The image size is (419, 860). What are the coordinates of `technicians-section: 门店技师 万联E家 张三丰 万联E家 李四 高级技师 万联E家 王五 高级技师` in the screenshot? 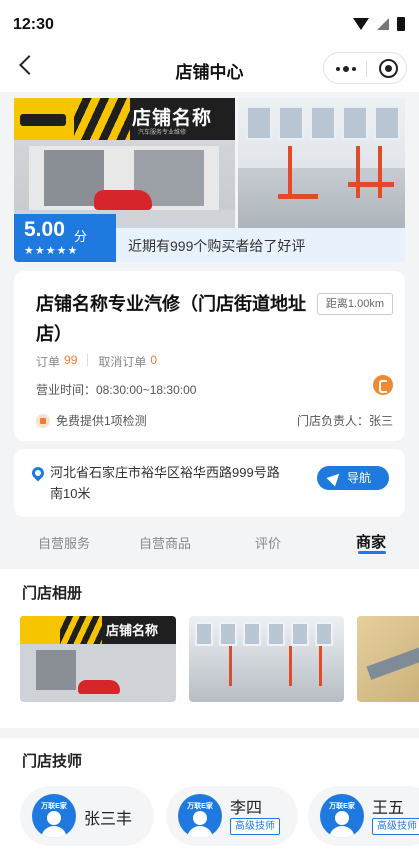 It's located at (209, 799).